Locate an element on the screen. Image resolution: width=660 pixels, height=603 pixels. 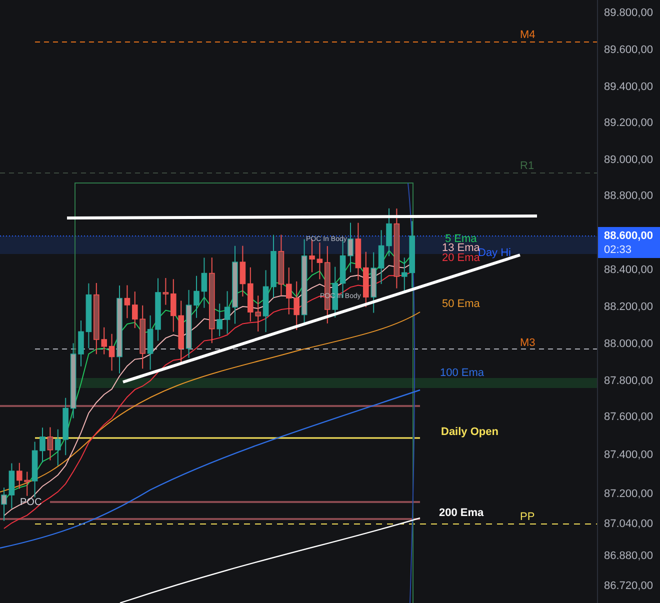
axis-label: 86.880,00 is located at coordinates (628, 556).